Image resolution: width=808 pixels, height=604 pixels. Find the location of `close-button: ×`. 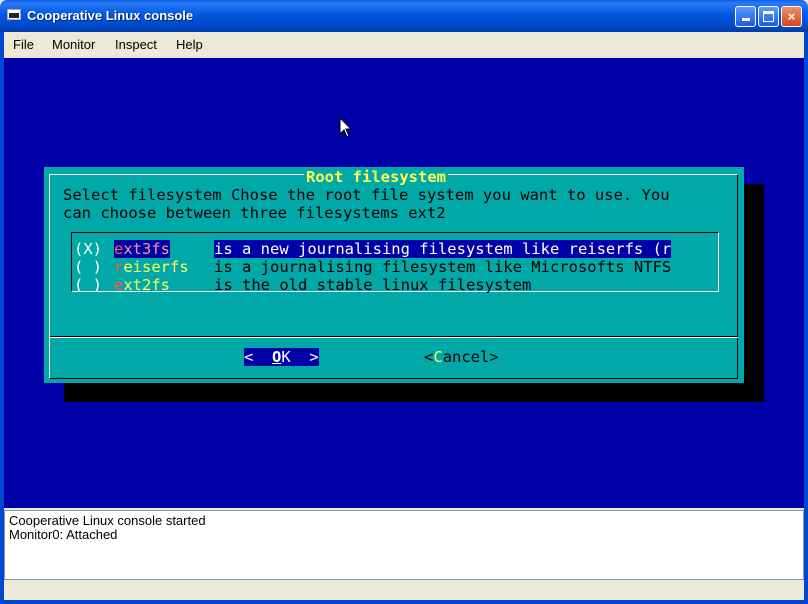

close-button: × is located at coordinates (791, 16).